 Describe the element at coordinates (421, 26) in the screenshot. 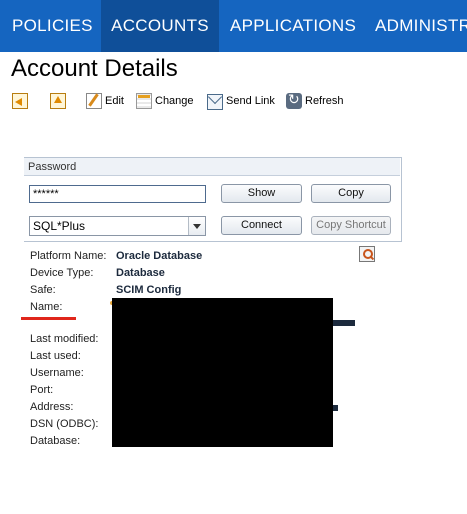

I see `tab-administration: ADMINISTR` at that location.